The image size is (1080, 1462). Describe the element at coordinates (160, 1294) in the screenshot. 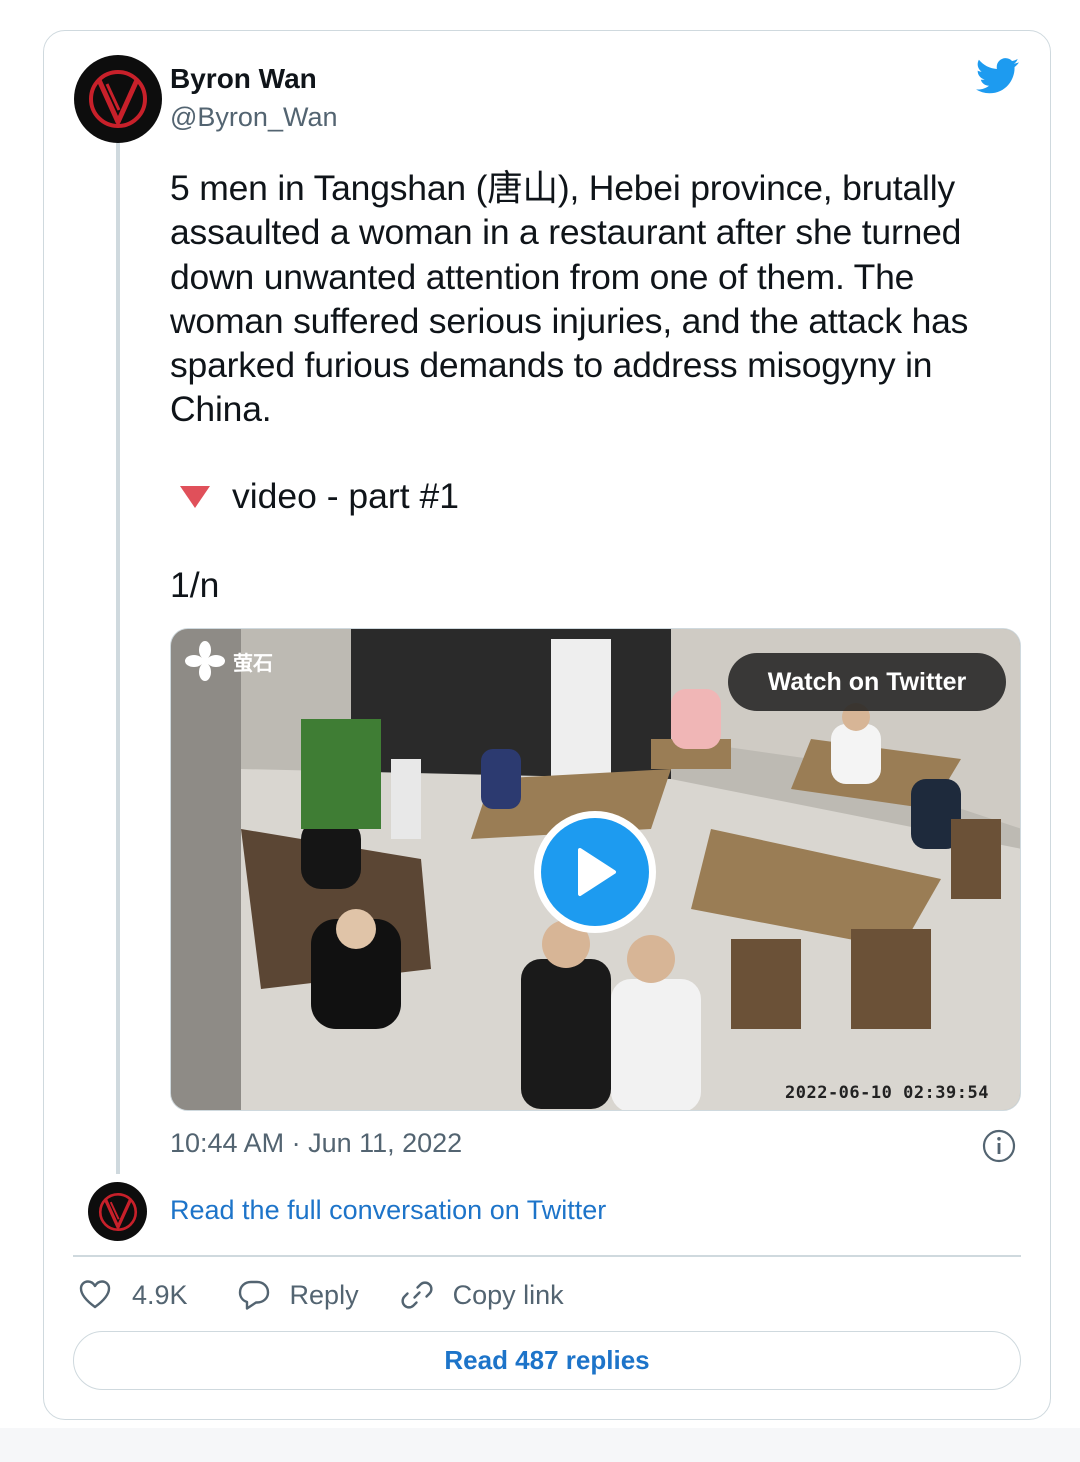

I see `like-count: 4.9K` at that location.